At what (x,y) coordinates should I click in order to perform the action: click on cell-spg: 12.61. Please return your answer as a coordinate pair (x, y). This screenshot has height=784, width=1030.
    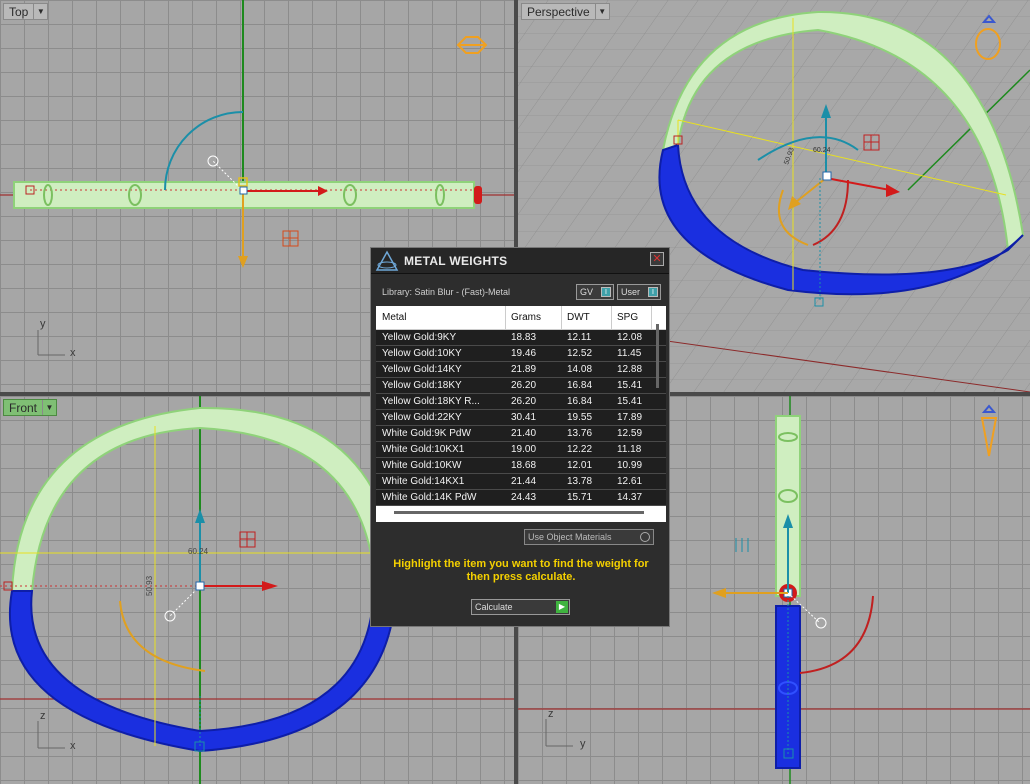
    Looking at the image, I should click on (630, 481).